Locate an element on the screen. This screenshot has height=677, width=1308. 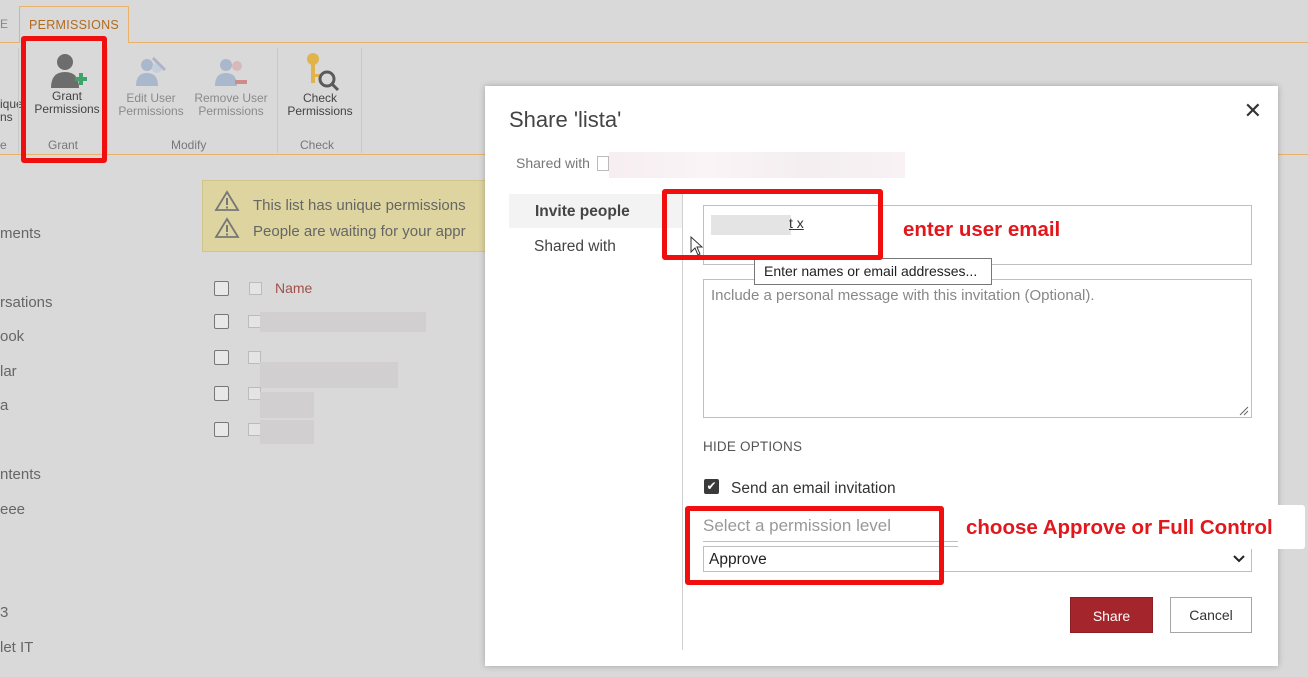
remove-user-permissions-icon is located at coordinates (231, 72).